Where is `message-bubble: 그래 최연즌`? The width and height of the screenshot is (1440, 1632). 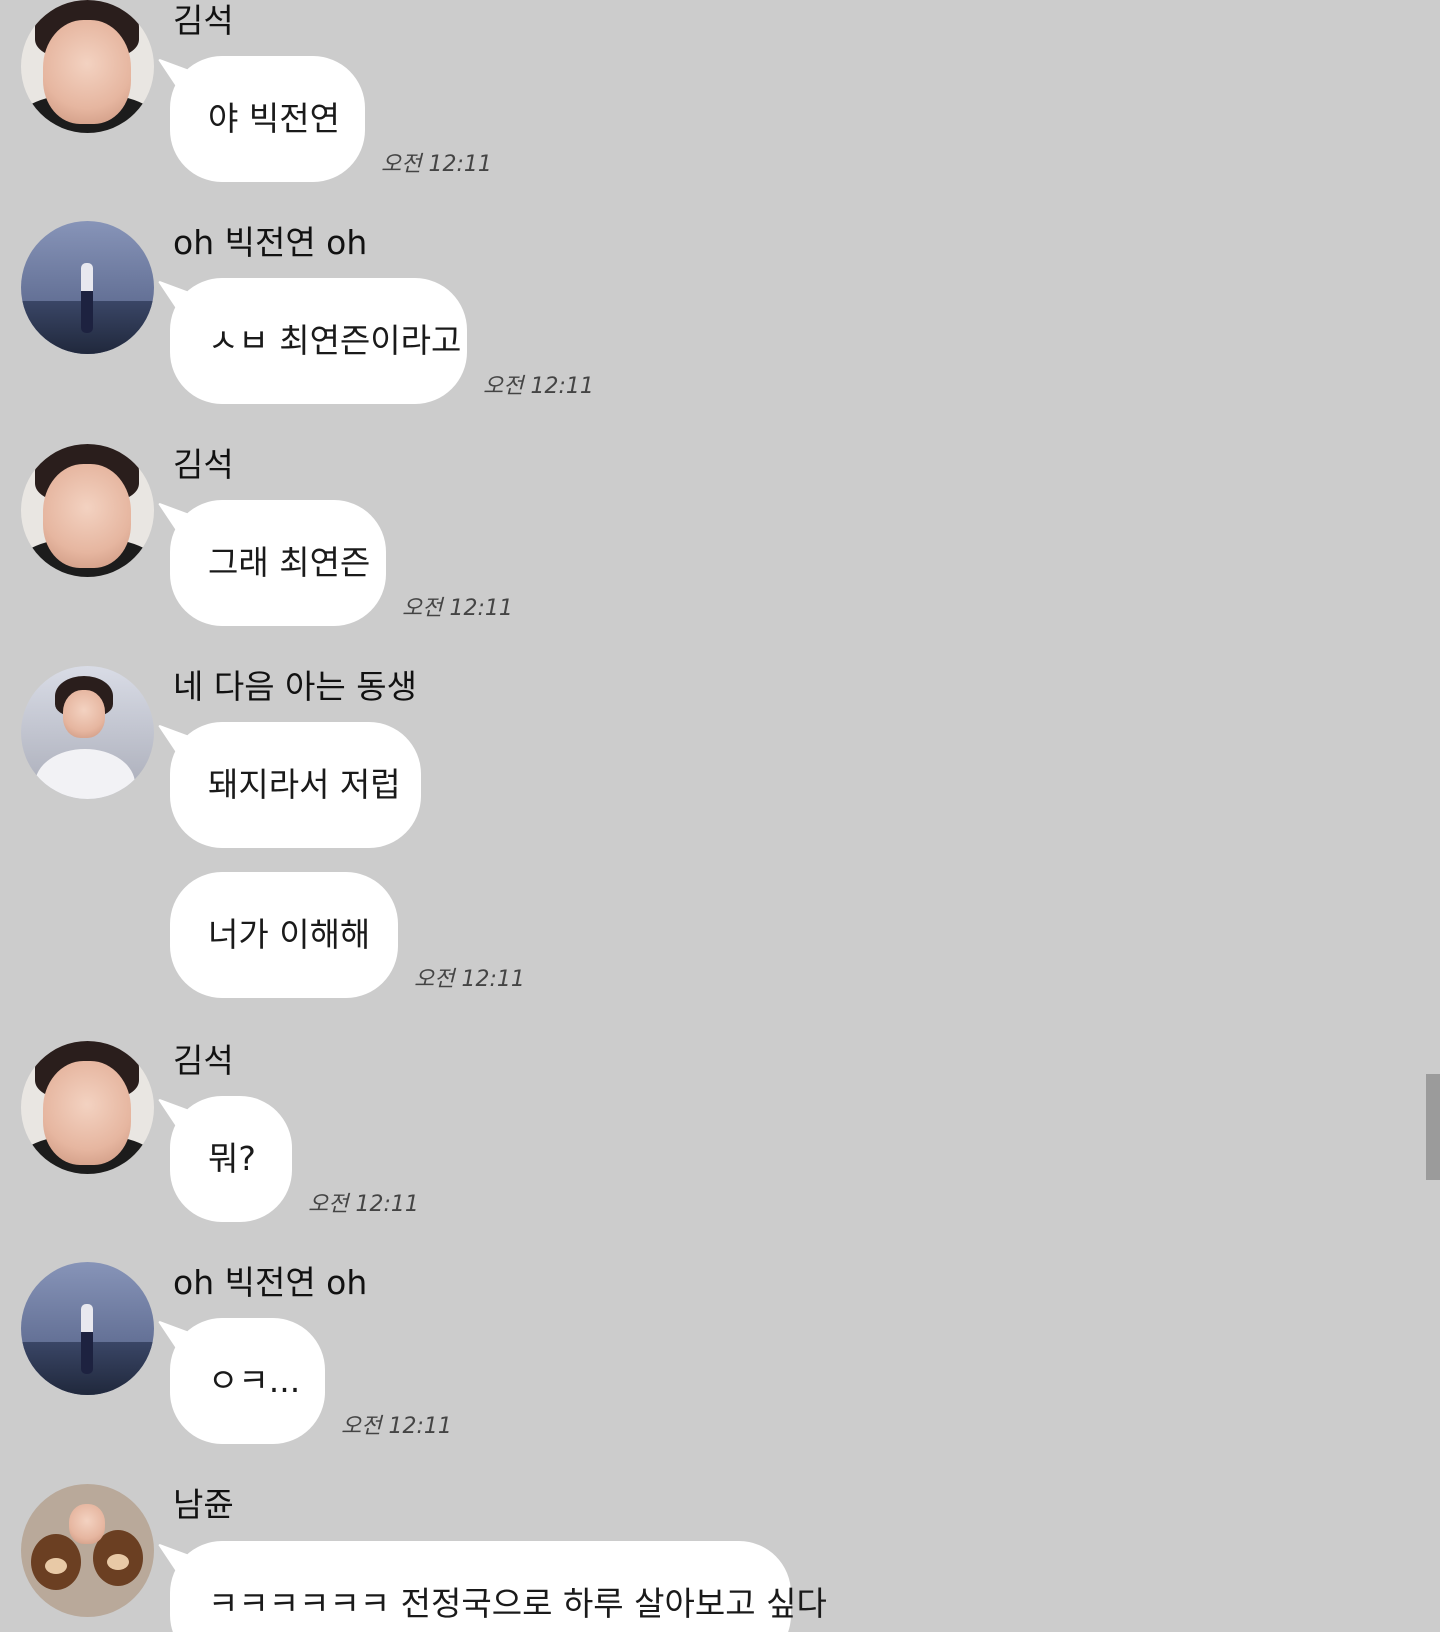
message-bubble: 그래 최연즌 is located at coordinates (278, 563).